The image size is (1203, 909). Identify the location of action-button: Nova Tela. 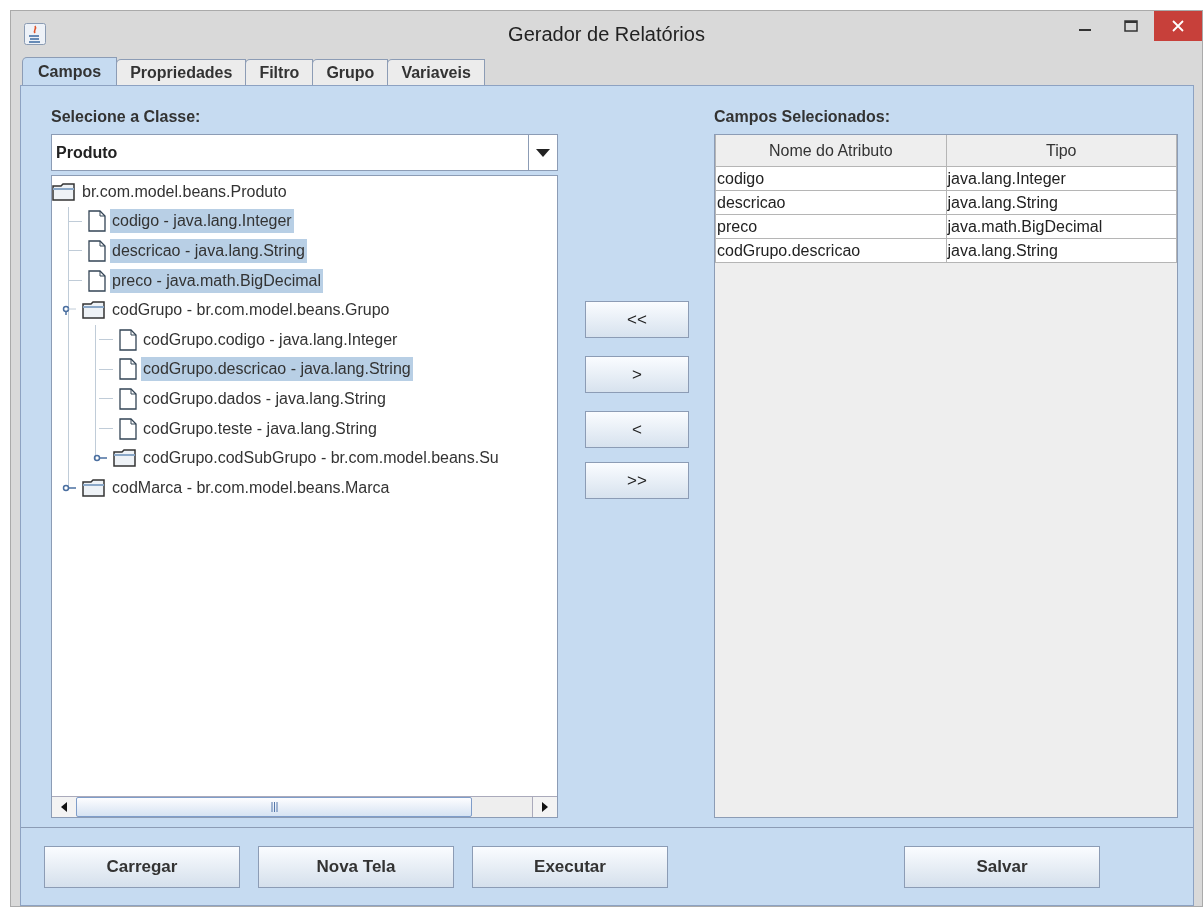
(356, 866).